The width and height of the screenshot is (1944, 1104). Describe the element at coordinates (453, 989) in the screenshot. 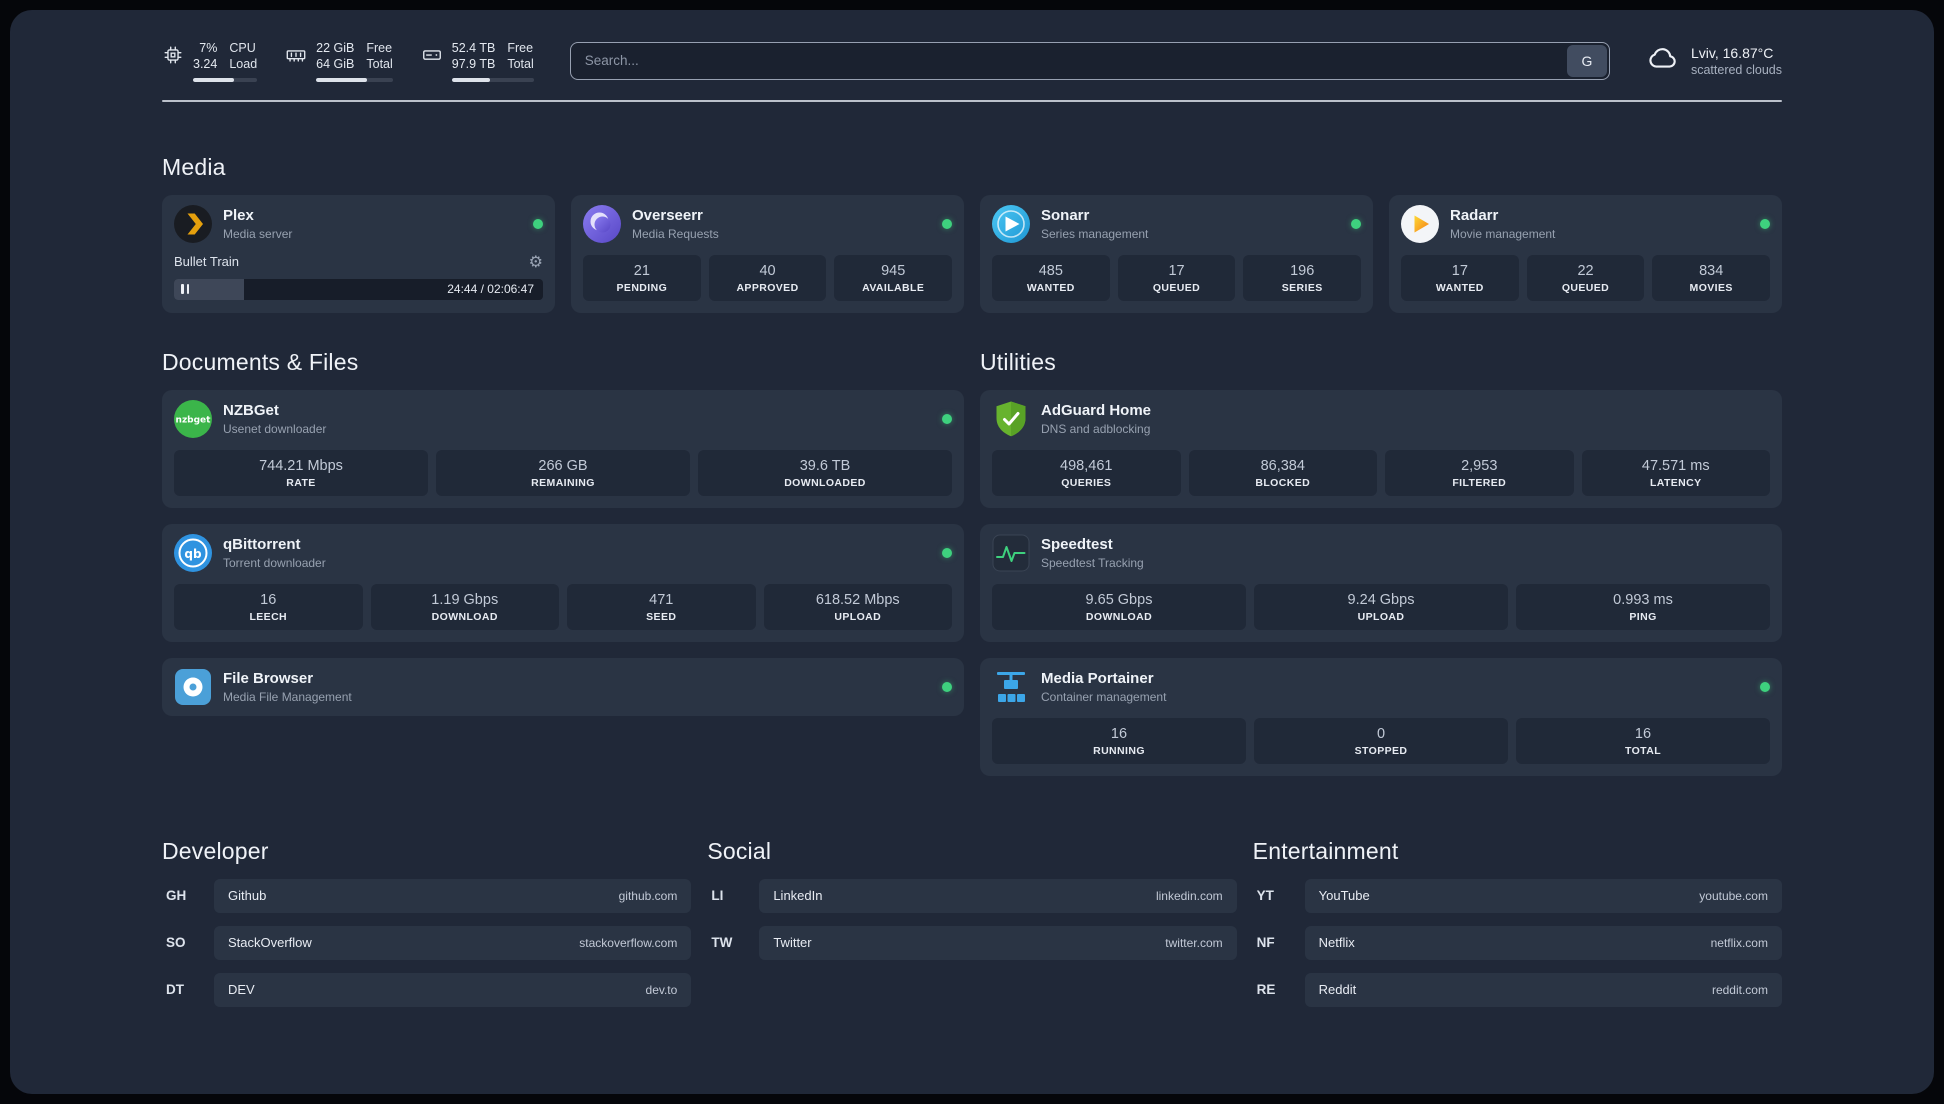

I see `bookmark-link: DEV dev.to` at that location.